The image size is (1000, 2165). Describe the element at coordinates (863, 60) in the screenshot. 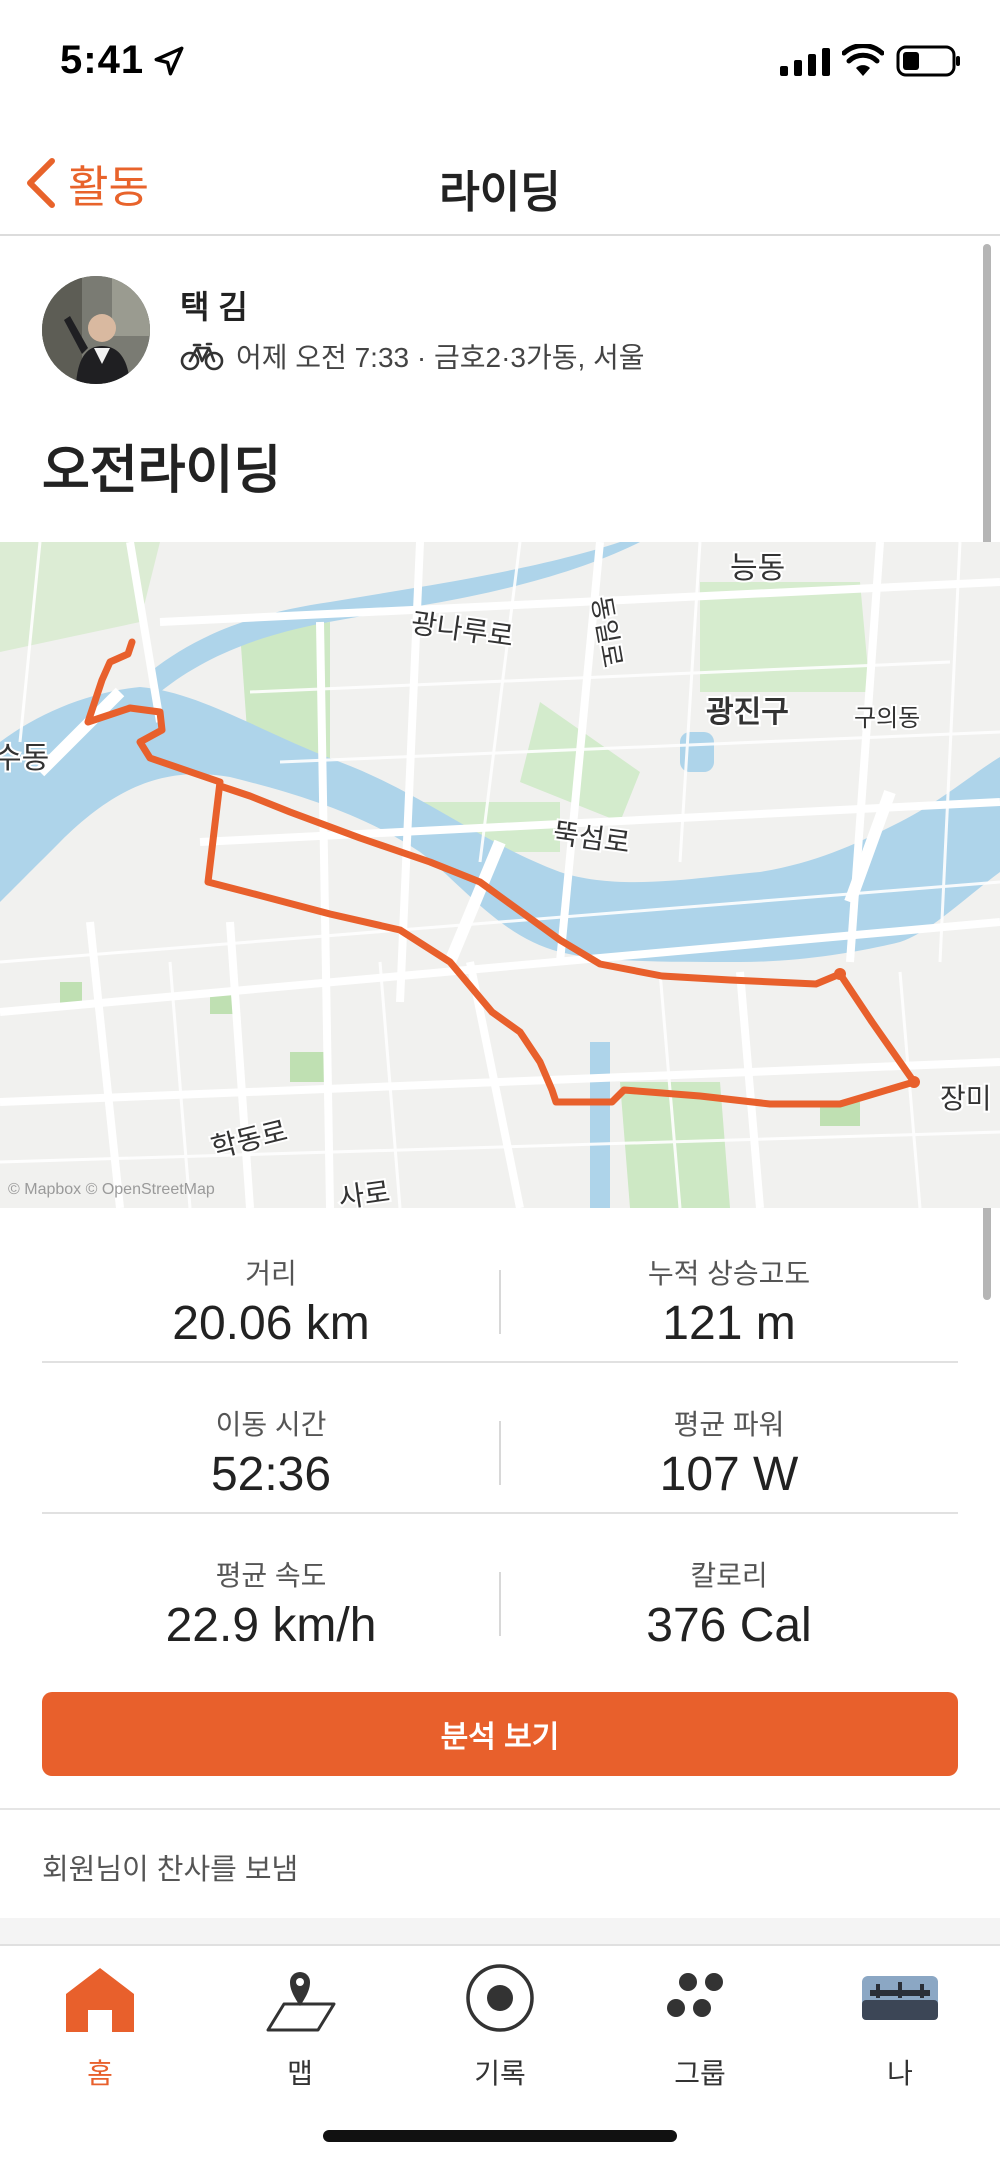

I see `wifi-icon` at that location.